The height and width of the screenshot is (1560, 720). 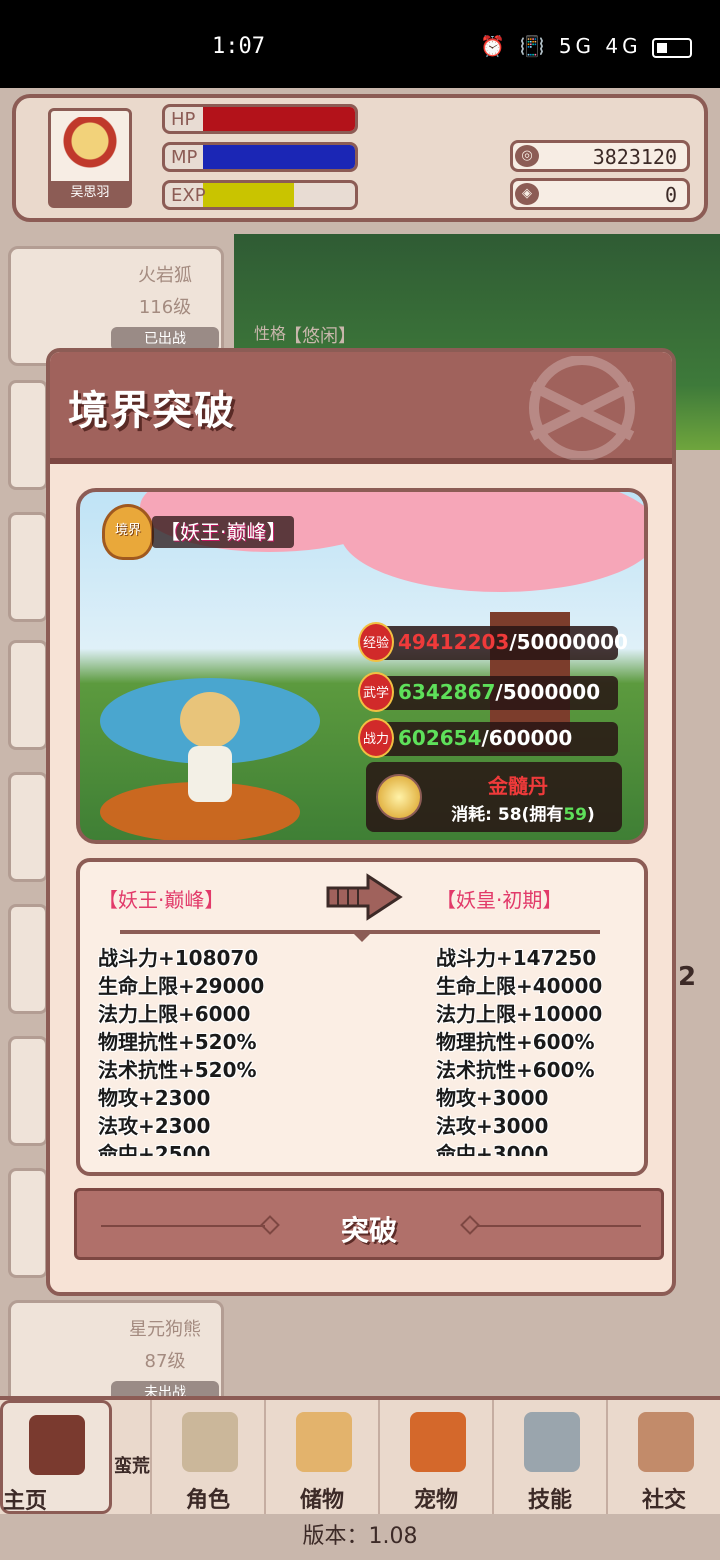 I want to click on attribute-line: 法攻+2300, so click(x=154, y=1126).